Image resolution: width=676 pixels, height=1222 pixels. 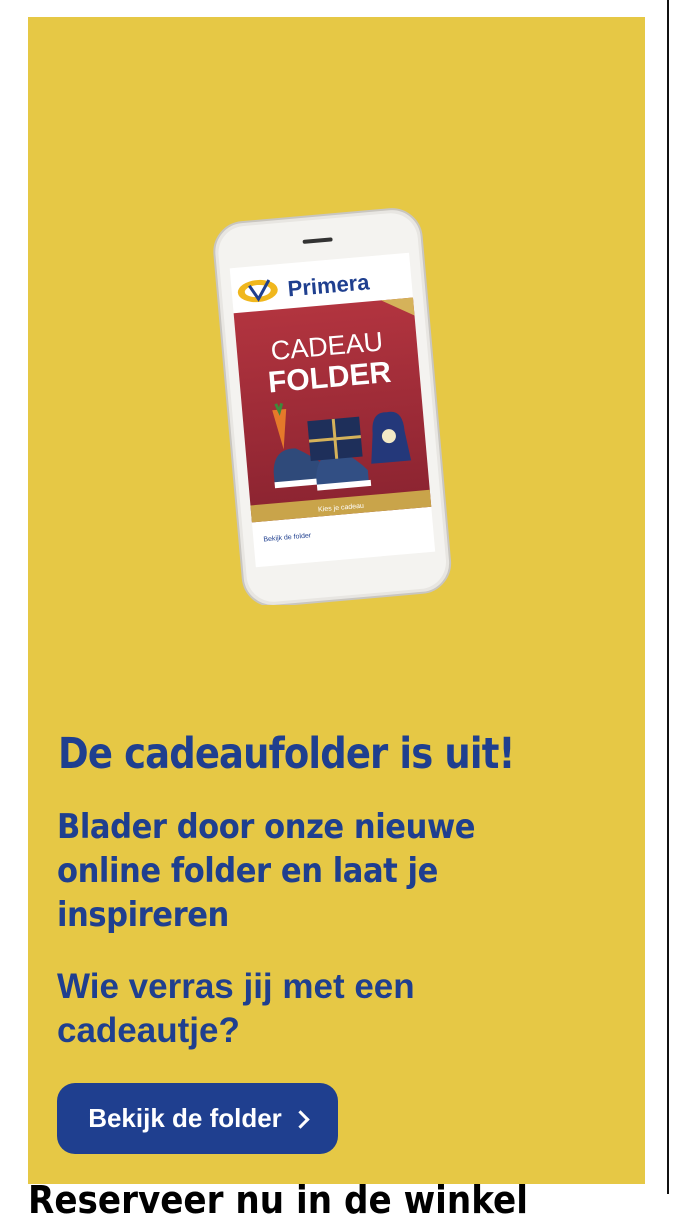 What do you see at coordinates (185, 1118) in the screenshot?
I see `view-folder-button-label: Bekijk de folder` at bounding box center [185, 1118].